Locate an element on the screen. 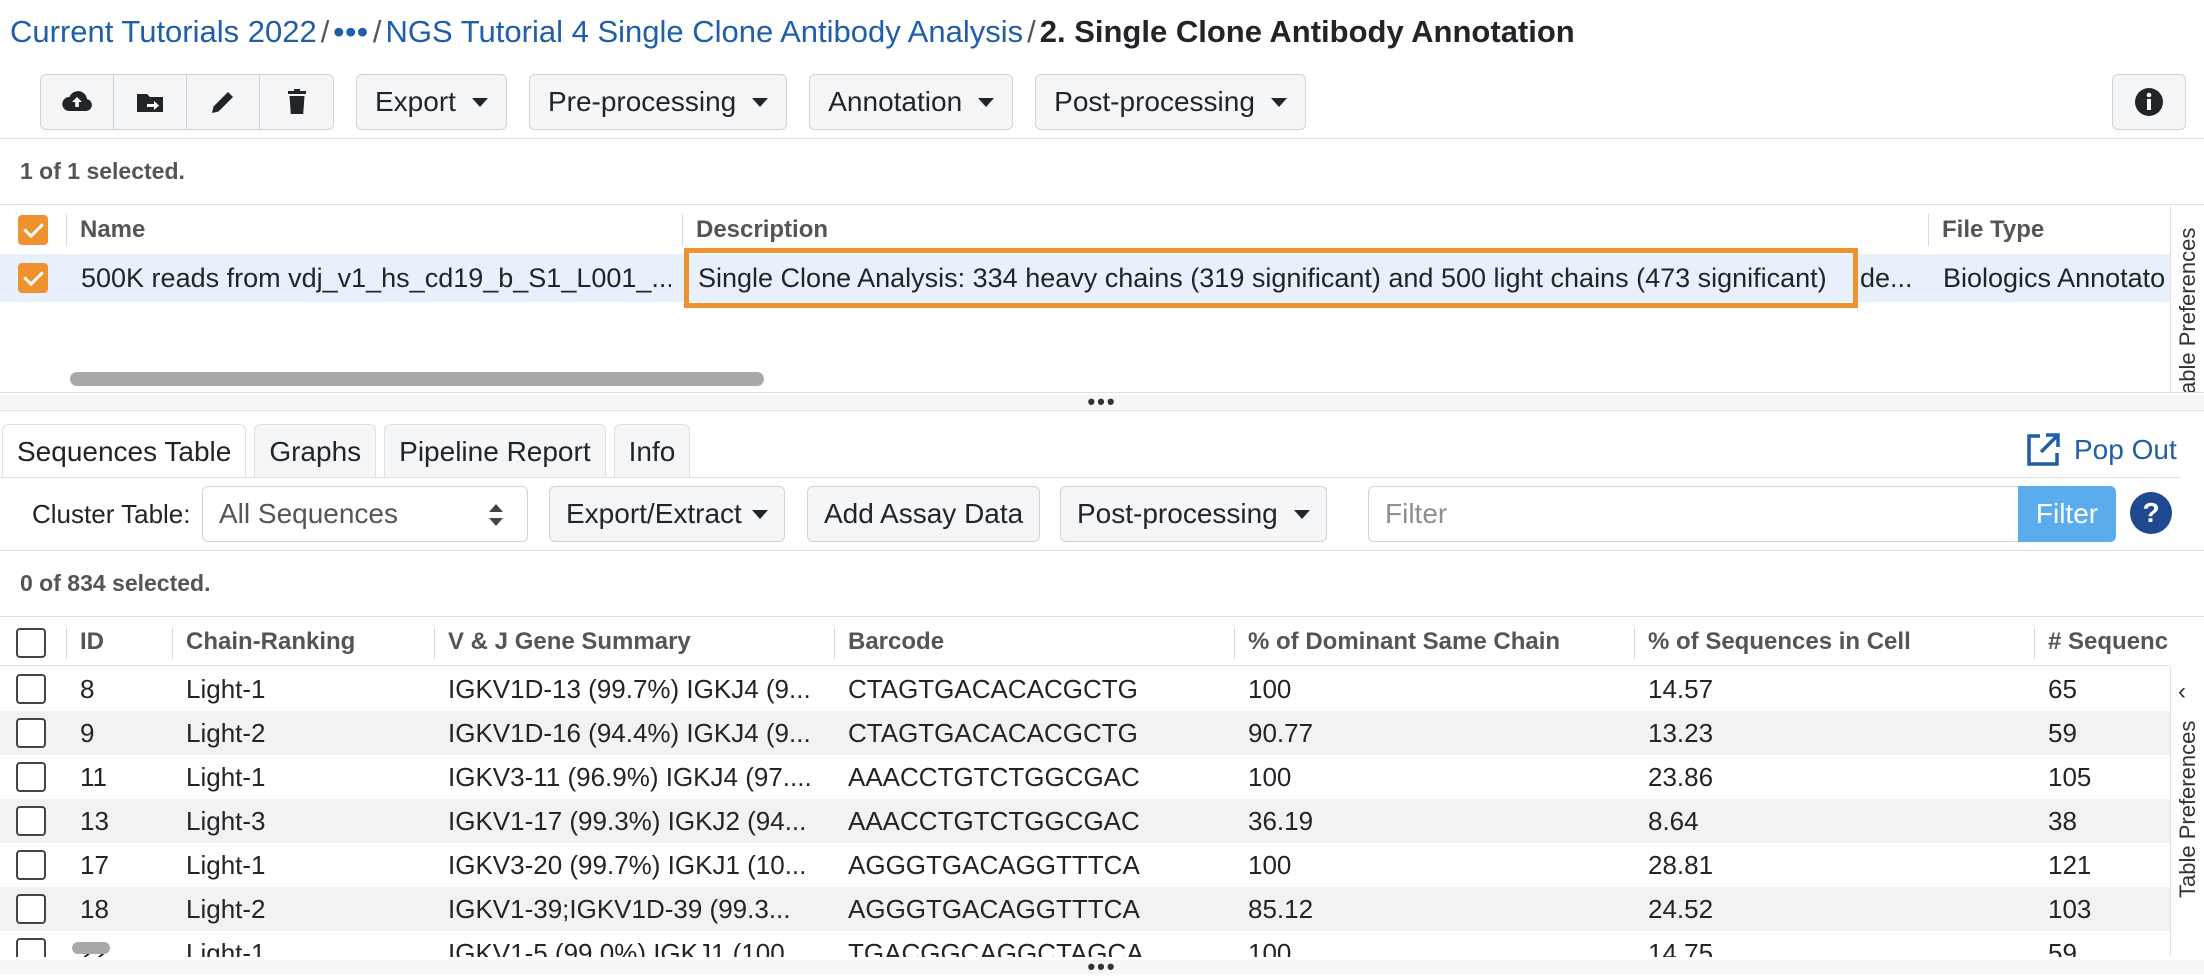 The width and height of the screenshot is (2204, 979). column-header-dominant-same-chain: % of Dominant Same Chain is located at coordinates (1404, 642).